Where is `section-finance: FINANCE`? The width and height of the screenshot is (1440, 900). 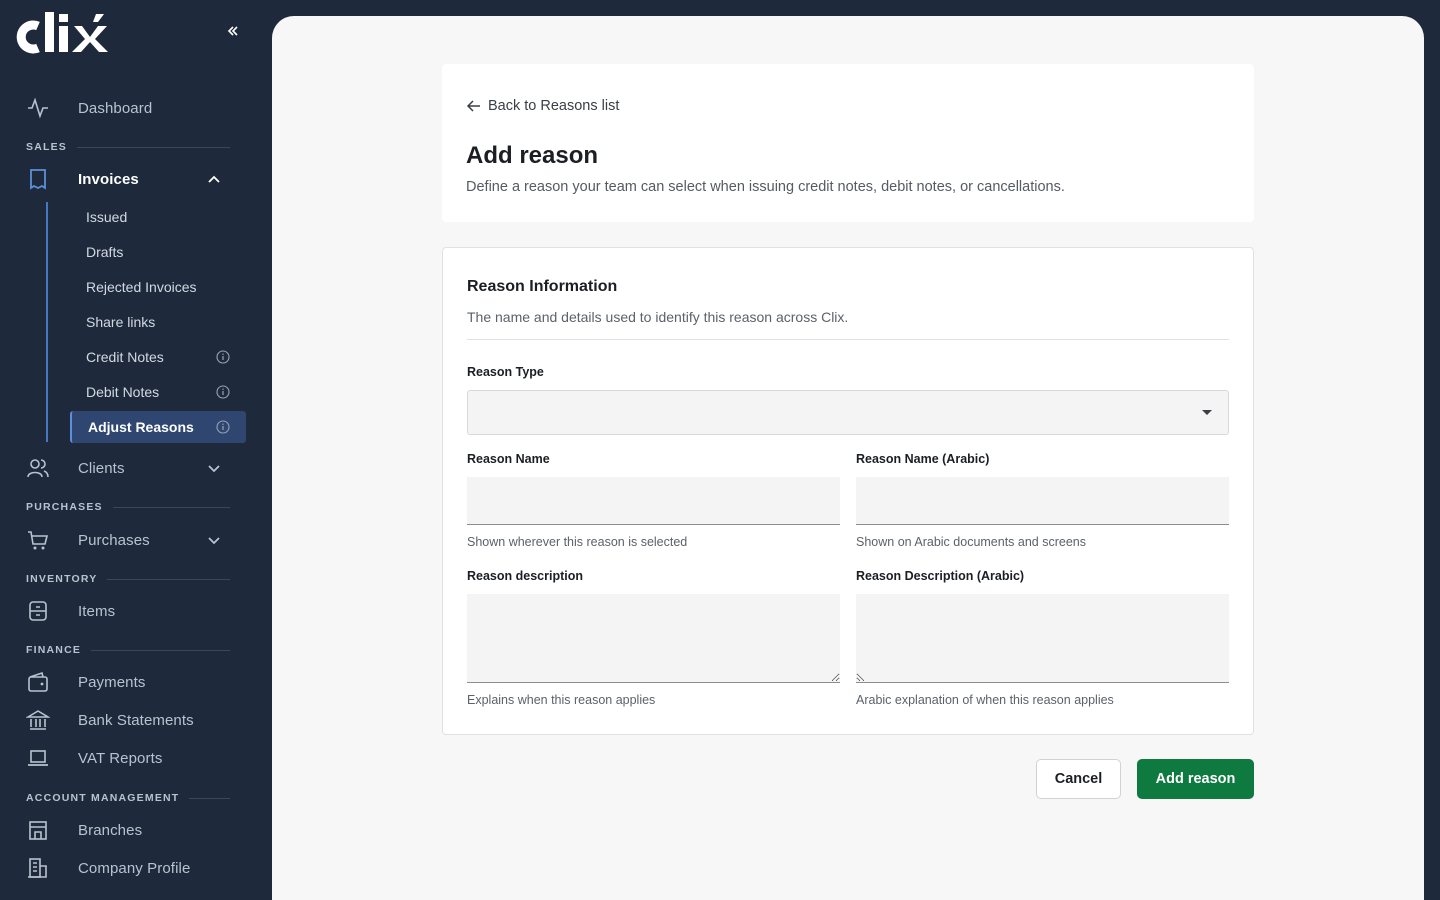 section-finance: FINANCE is located at coordinates (128, 650).